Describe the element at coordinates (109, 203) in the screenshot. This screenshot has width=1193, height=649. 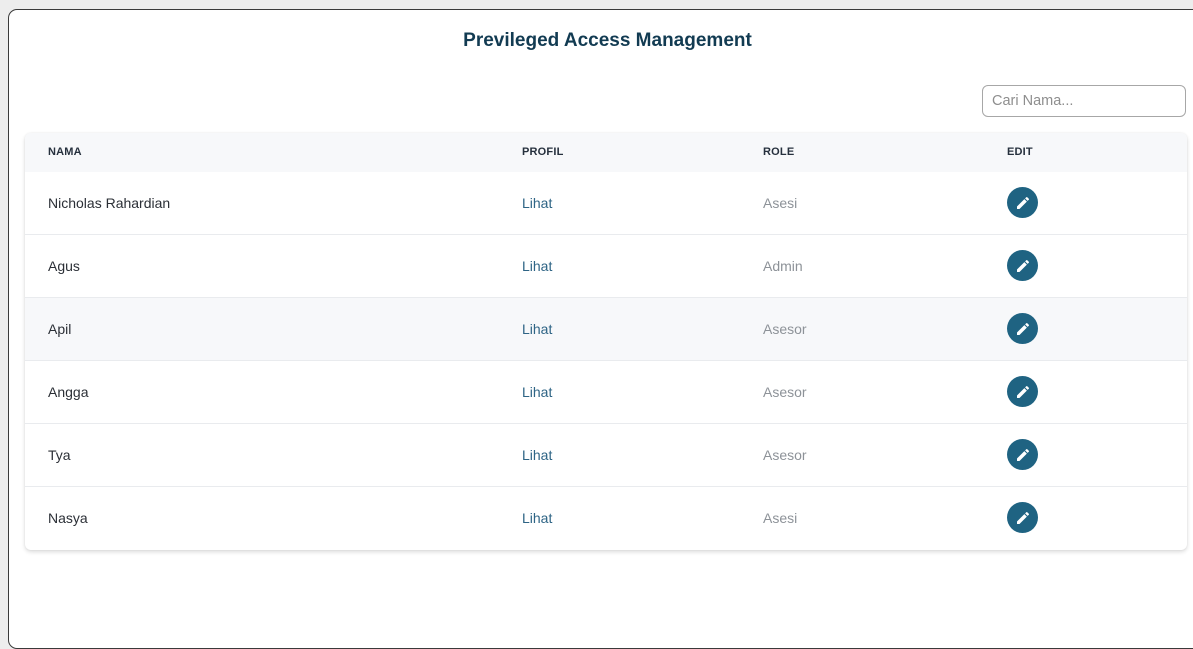
I see `cell-nama: Nicholas Rahardian` at that location.